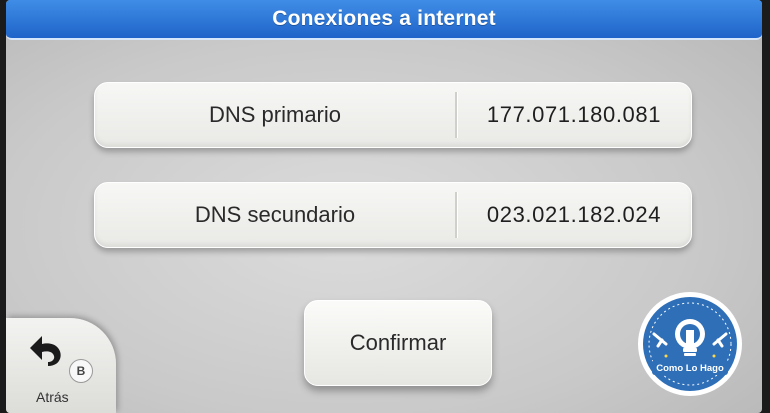 The width and height of the screenshot is (770, 413). What do you see at coordinates (393, 115) in the screenshot?
I see `dns-primary-field: DNS primario 177.071.180.081` at bounding box center [393, 115].